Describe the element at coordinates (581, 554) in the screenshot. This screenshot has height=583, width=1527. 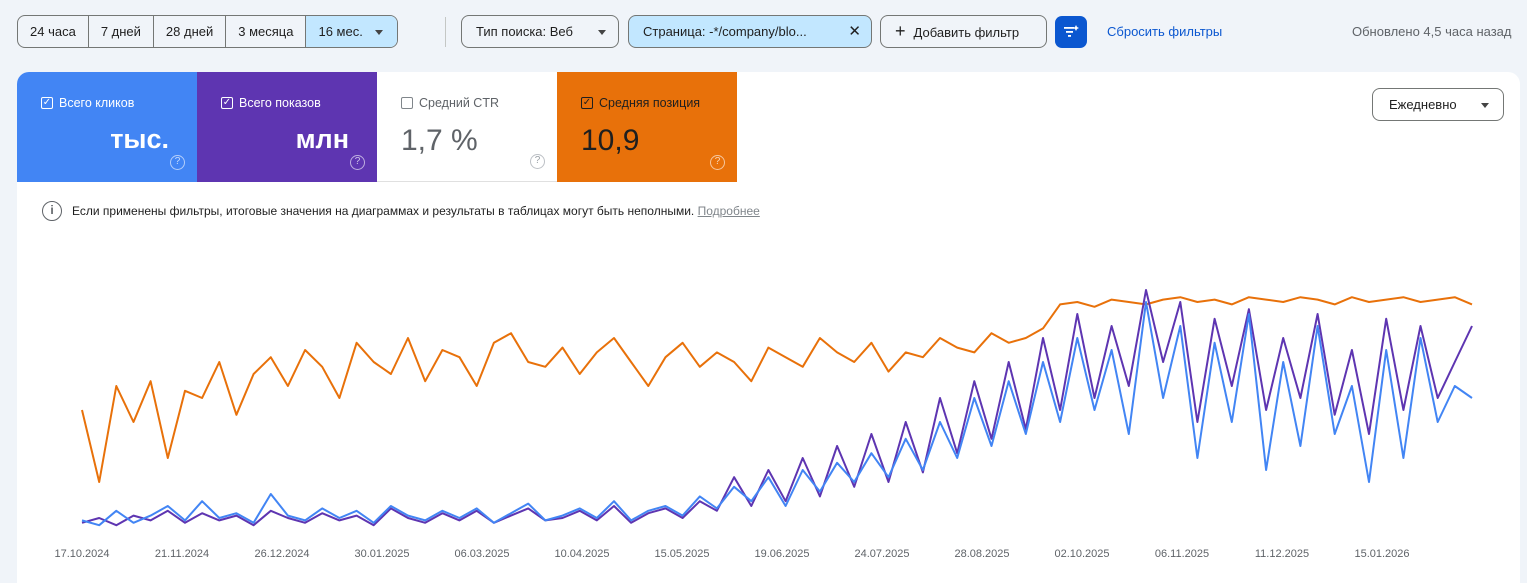
I see `x-tick-label: 10.04.2025` at that location.